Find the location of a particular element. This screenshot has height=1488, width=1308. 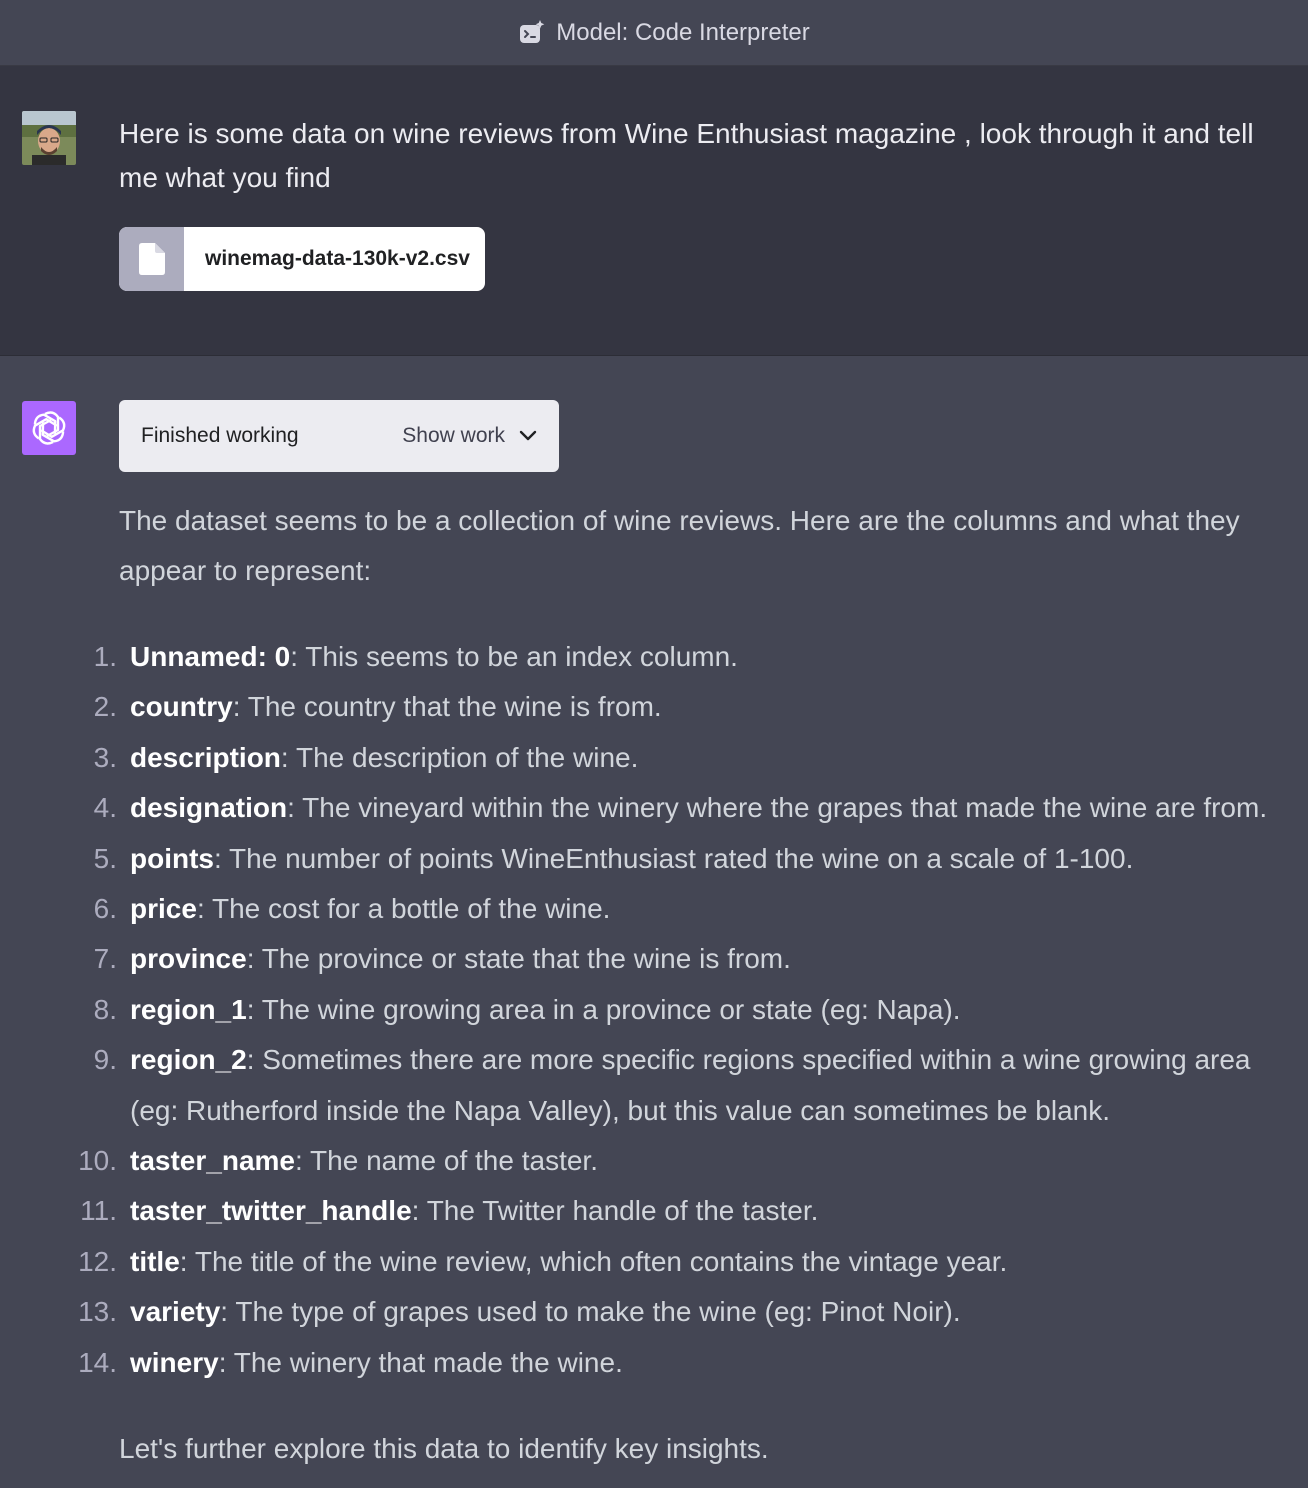

column-description: : The name of the taster. is located at coordinates (446, 1161).